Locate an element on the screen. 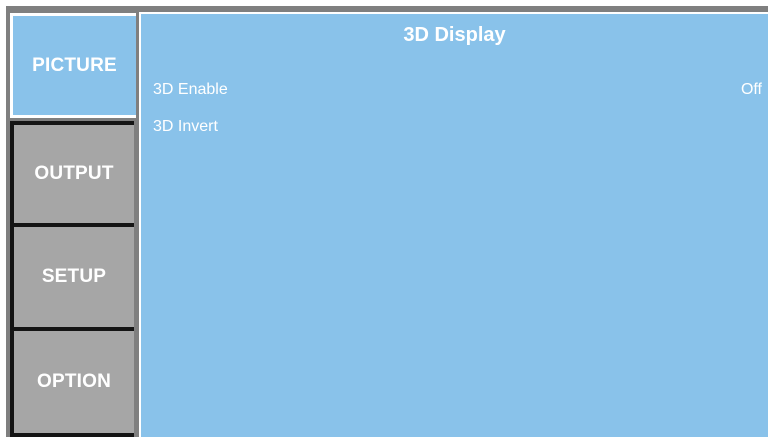 Image resolution: width=768 pixels, height=437 pixels. tab-option-label: OPTION is located at coordinates (74, 381).